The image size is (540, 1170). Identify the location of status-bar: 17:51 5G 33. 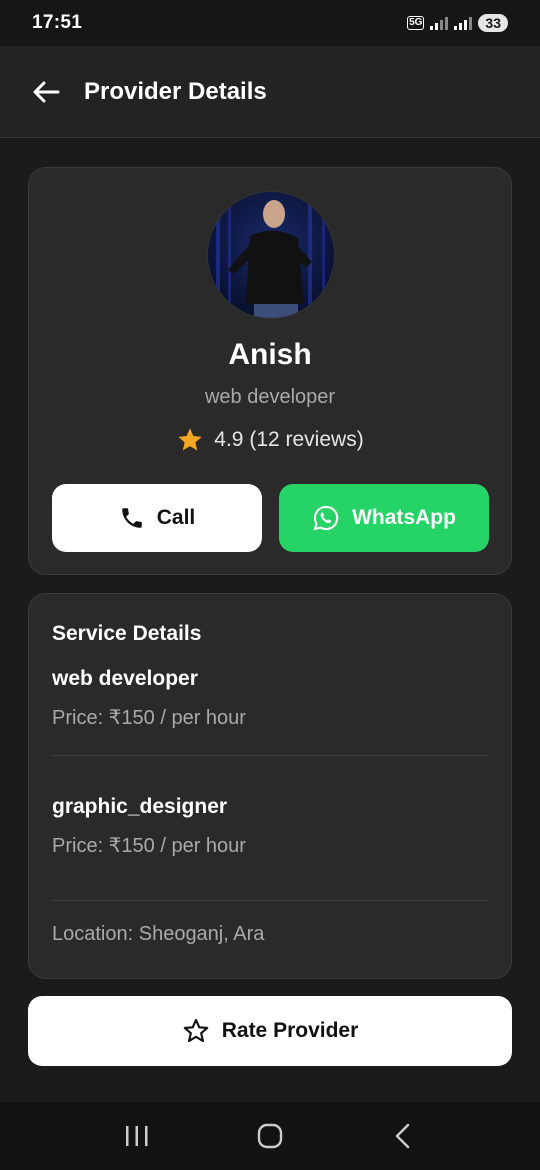
(270, 23).